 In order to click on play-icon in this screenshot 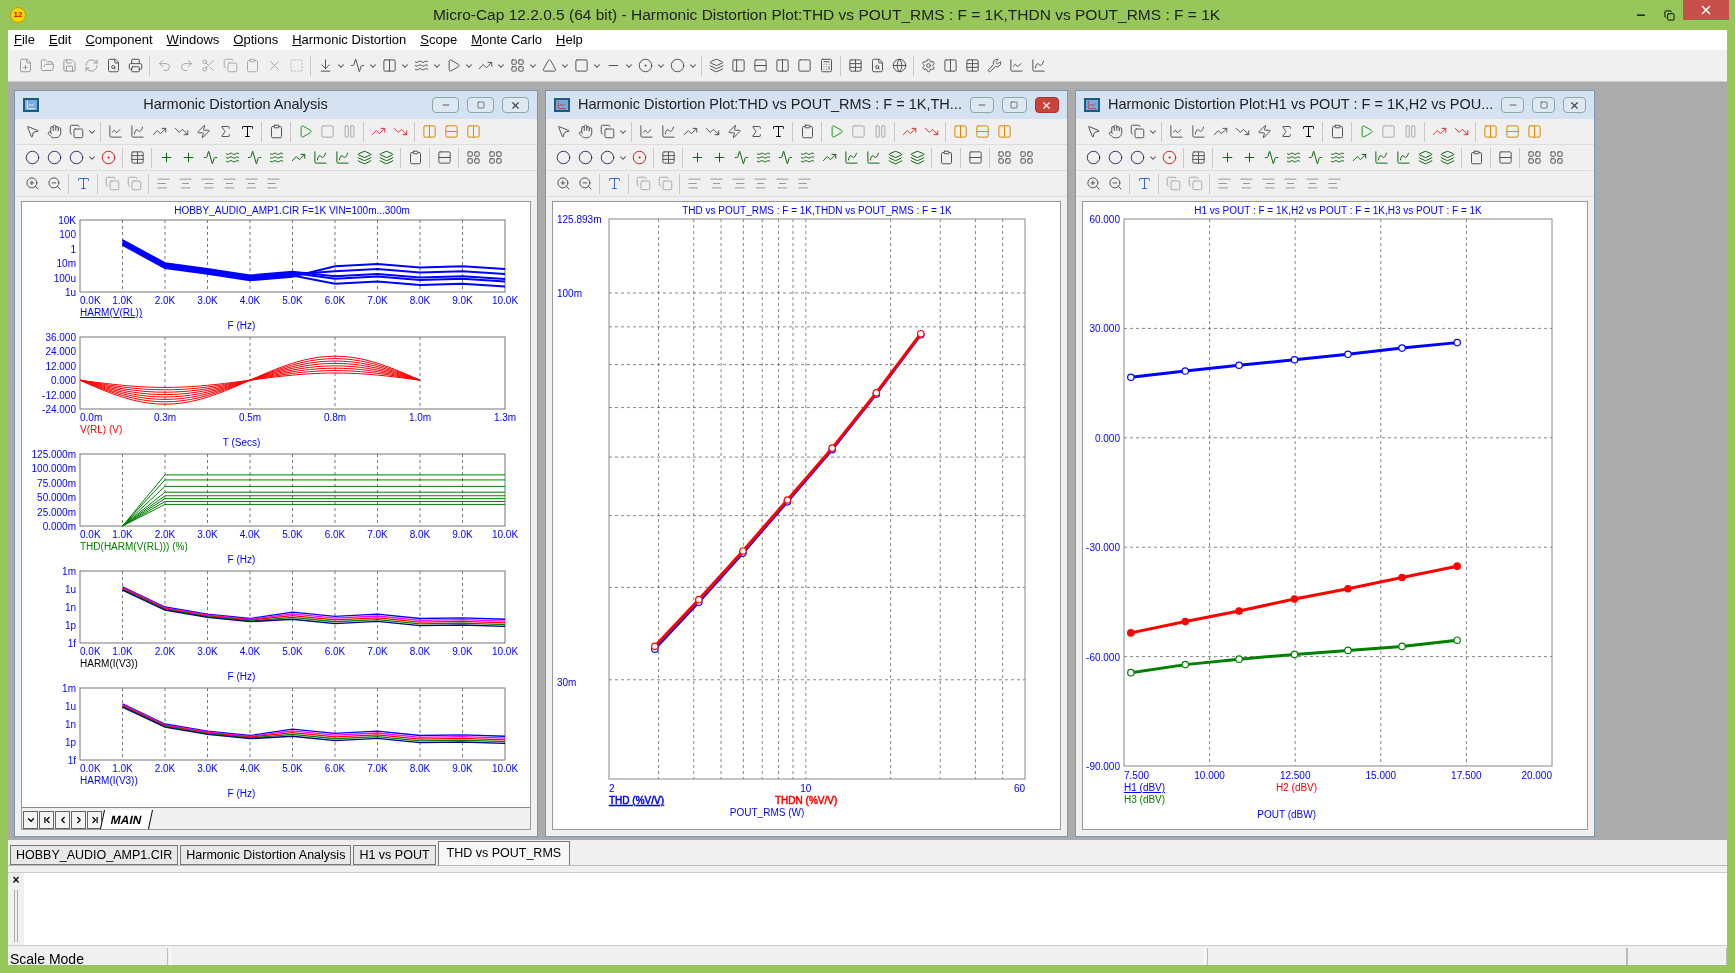, I will do `click(305, 131)`.